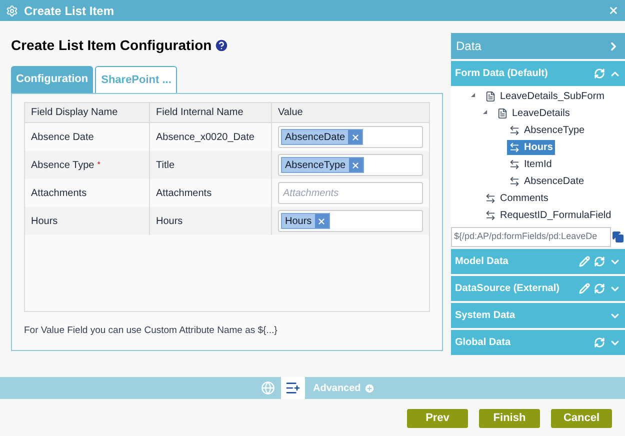 The height and width of the screenshot is (436, 625). What do you see at coordinates (350, 221) in the screenshot?
I see `value-field: Hours` at bounding box center [350, 221].